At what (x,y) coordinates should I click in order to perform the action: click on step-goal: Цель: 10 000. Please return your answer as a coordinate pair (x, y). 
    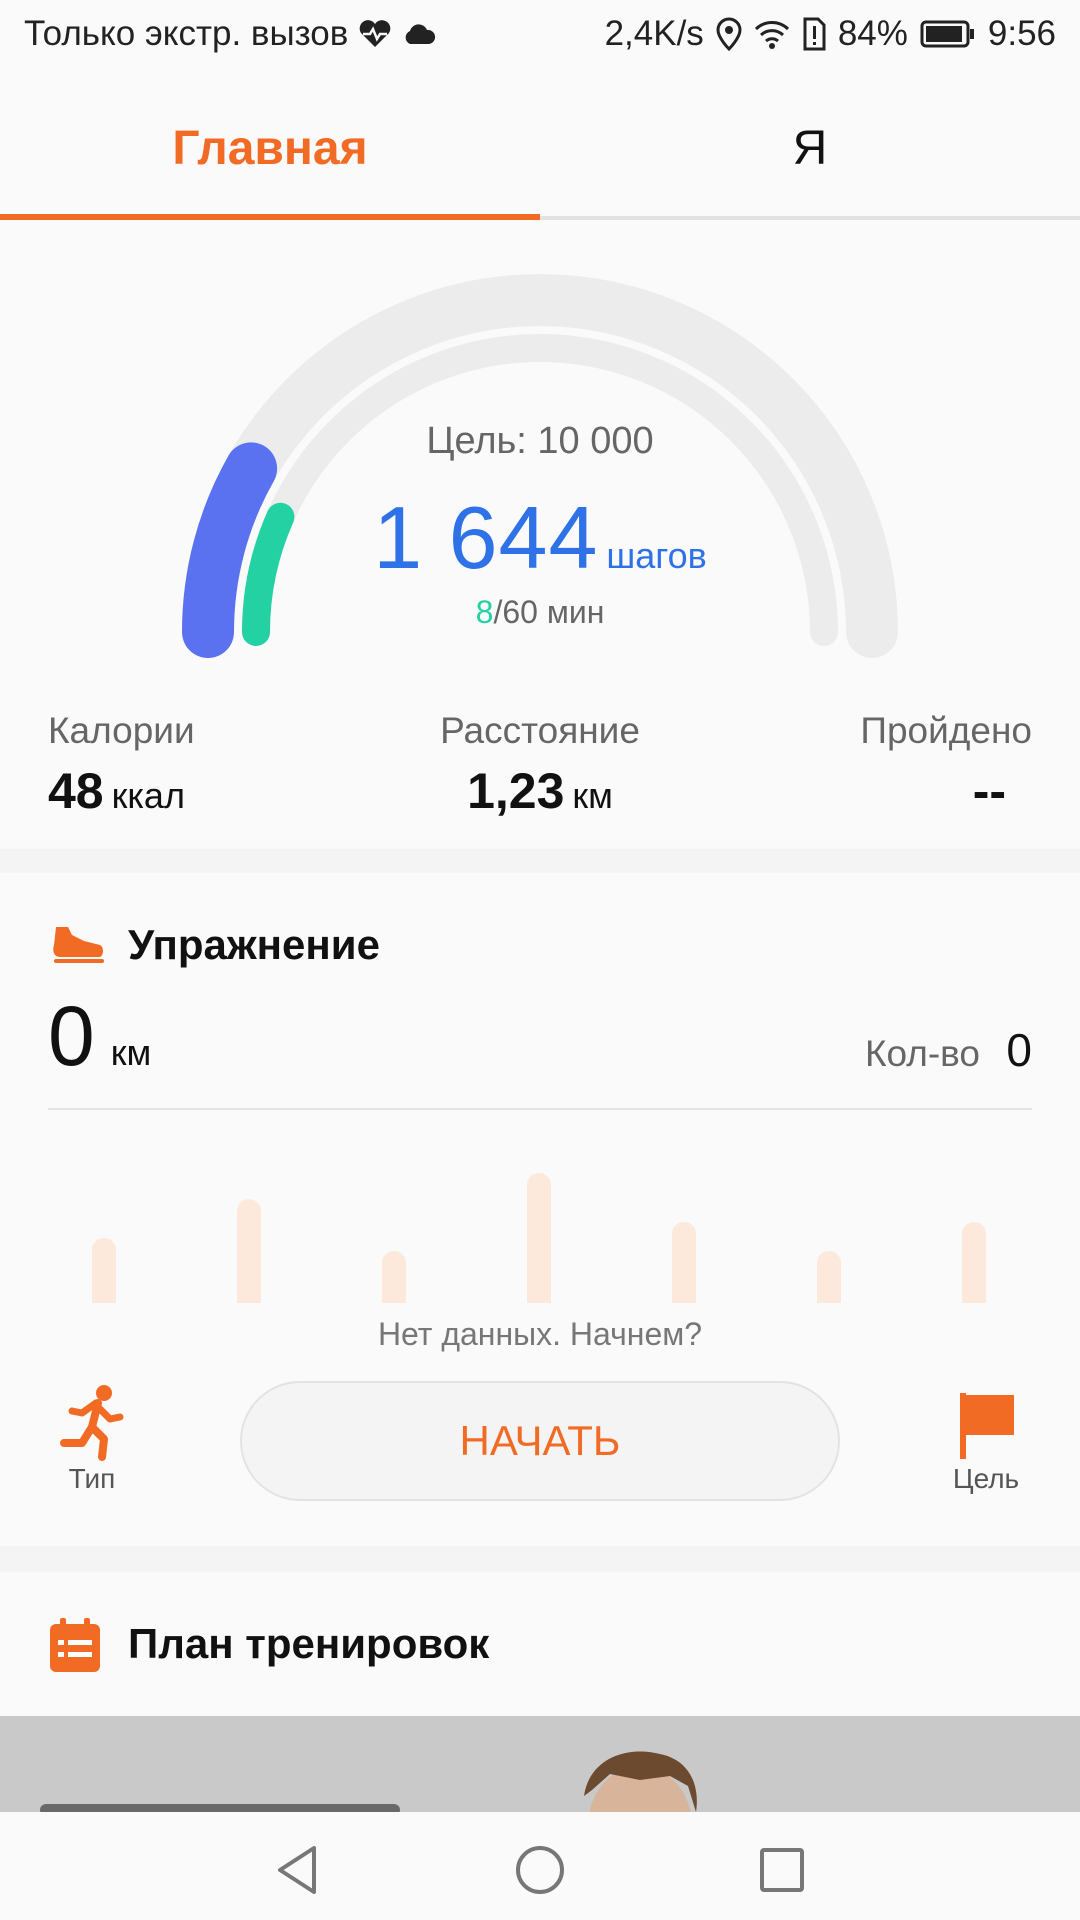
    Looking at the image, I should click on (540, 441).